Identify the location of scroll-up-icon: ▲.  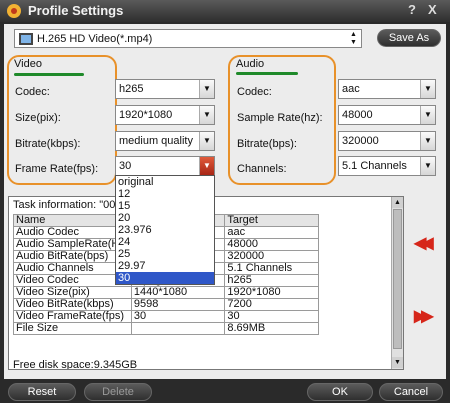
(397, 202).